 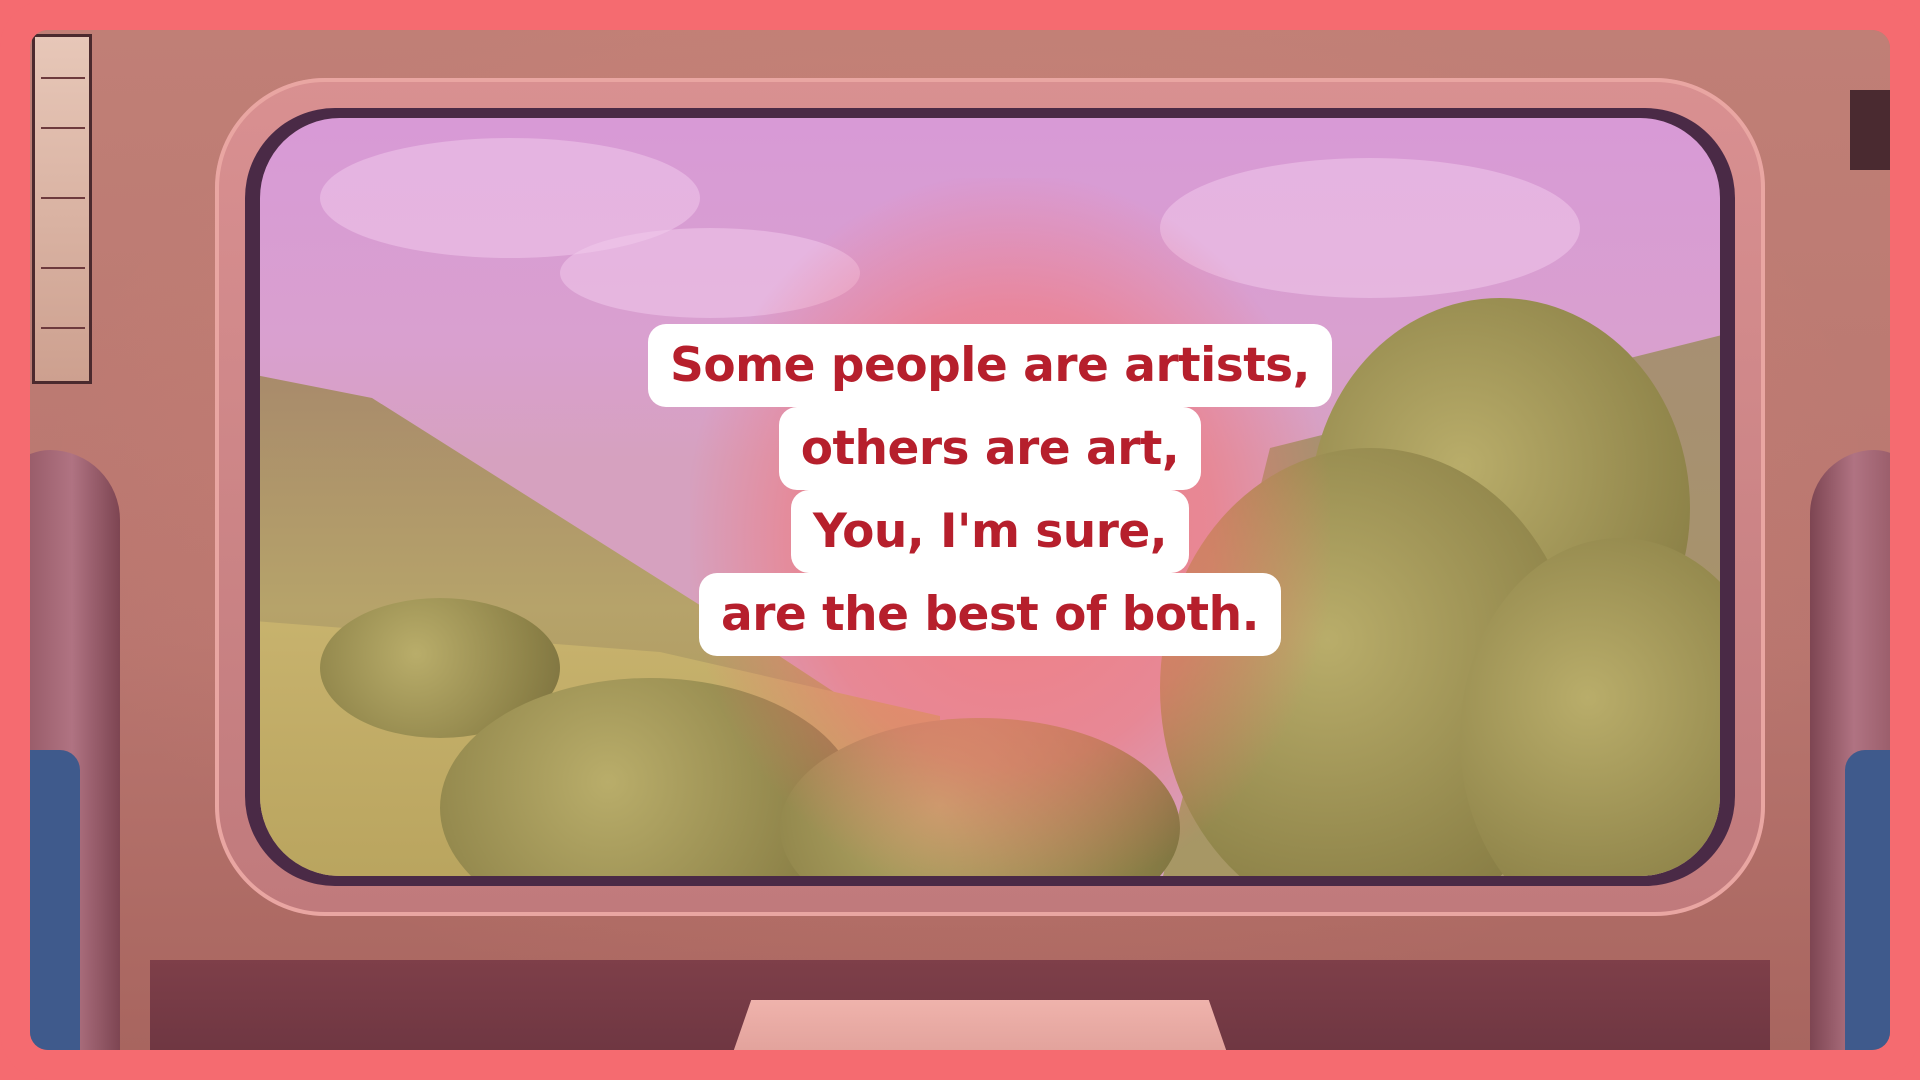 What do you see at coordinates (990, 531) in the screenshot?
I see `quote-line-3: You, I'm sure,` at bounding box center [990, 531].